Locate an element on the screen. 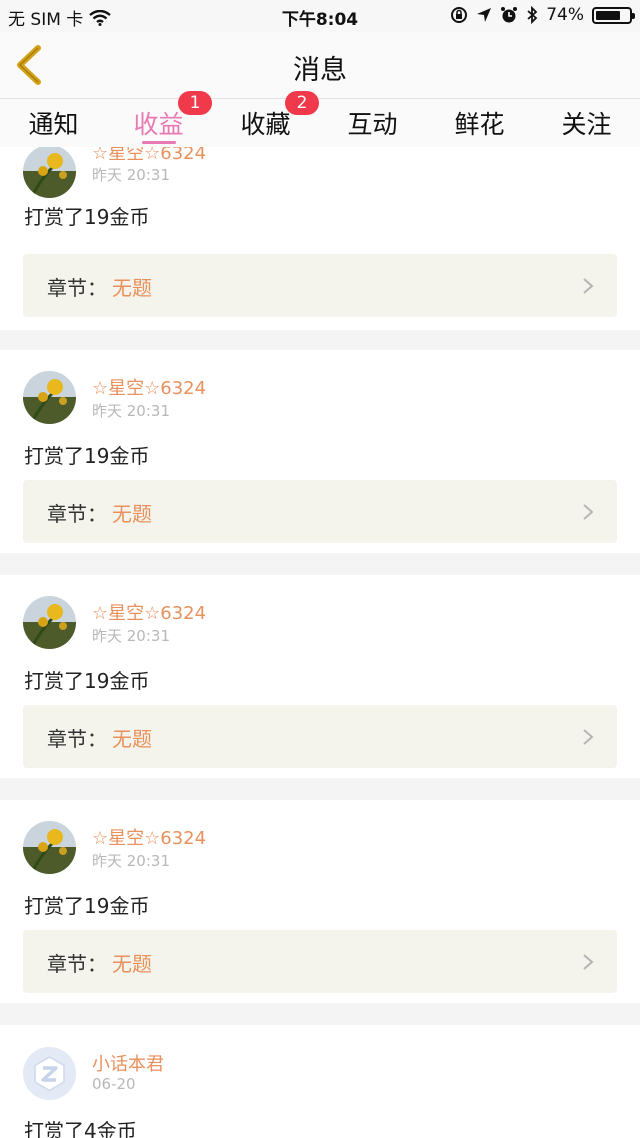  active-tab-indicator is located at coordinates (158, 142).